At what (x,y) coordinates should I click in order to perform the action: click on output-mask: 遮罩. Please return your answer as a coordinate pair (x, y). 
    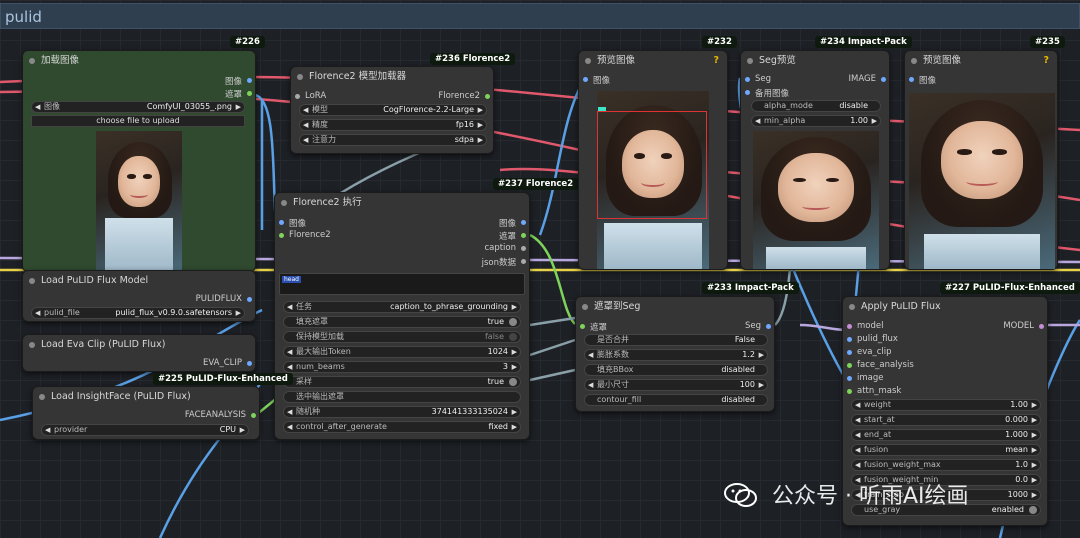
    Looking at the image, I should click on (513, 236).